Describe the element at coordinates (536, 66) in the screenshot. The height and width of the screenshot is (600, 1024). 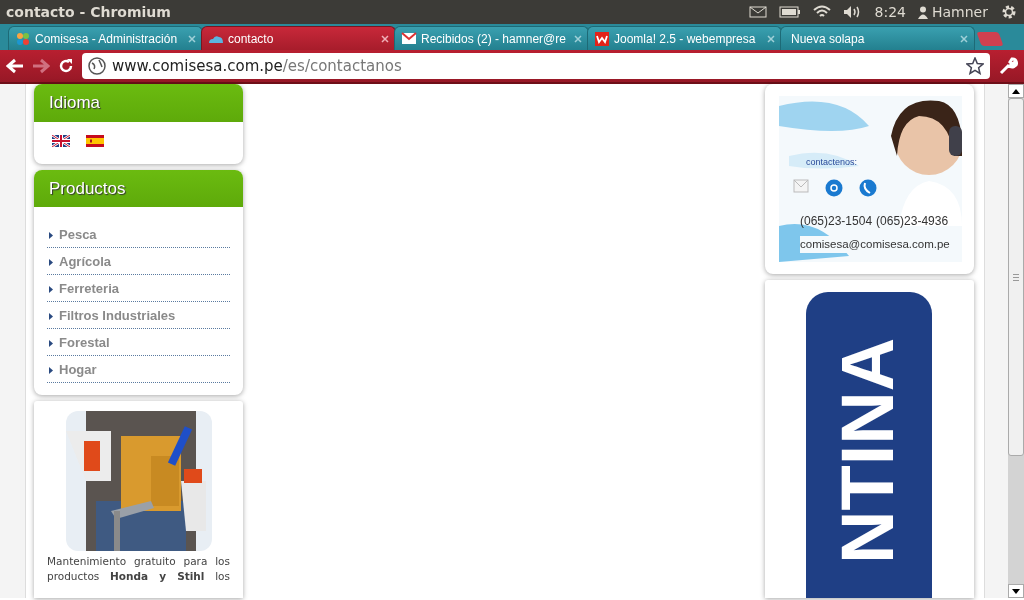
I see `address-bar: www.comisesa.com.pe/es/contactanos` at that location.